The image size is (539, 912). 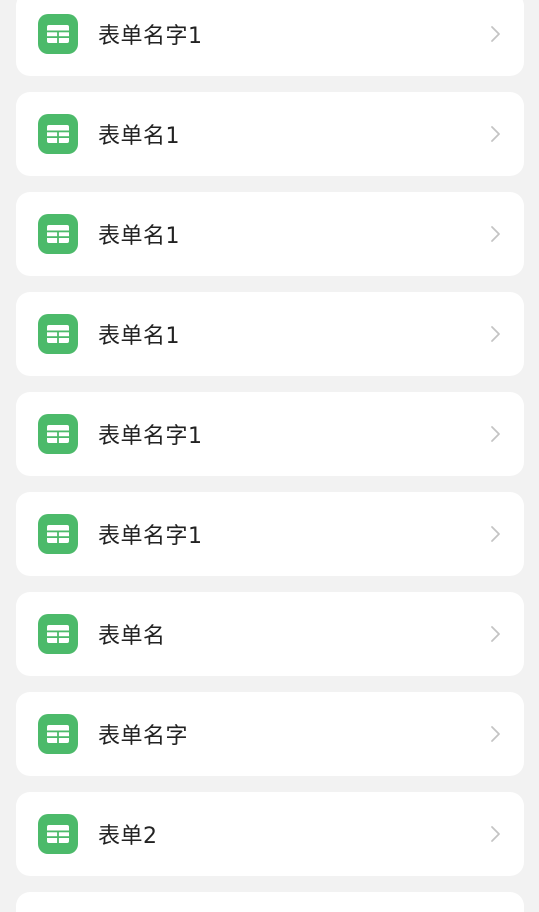 What do you see at coordinates (143, 736) in the screenshot?
I see `list-item-label: 表单名字` at bounding box center [143, 736].